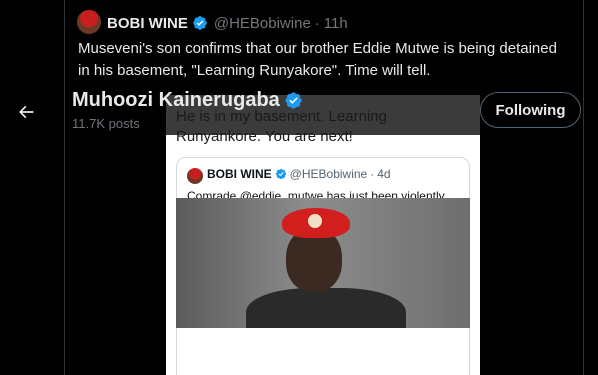  I want to click on quoted-tweet-header: BOBI WINE @HEBobiwine · 4d, so click(299, 174).